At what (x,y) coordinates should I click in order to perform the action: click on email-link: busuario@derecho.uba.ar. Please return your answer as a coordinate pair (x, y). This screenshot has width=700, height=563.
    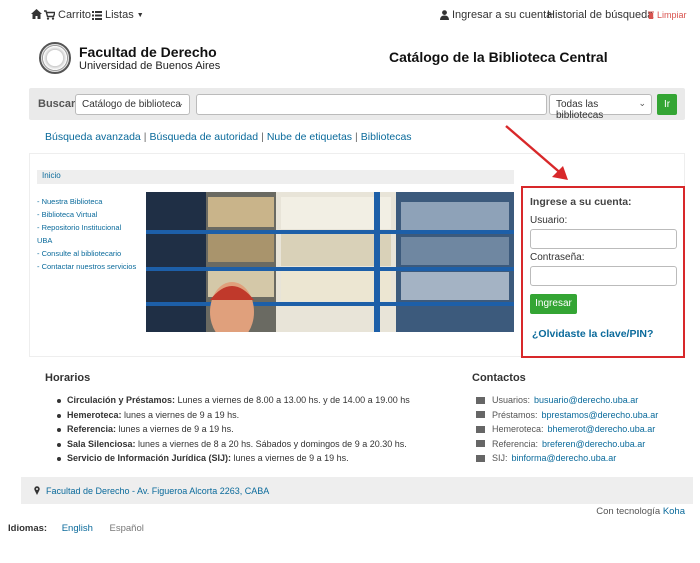
    Looking at the image, I should click on (586, 400).